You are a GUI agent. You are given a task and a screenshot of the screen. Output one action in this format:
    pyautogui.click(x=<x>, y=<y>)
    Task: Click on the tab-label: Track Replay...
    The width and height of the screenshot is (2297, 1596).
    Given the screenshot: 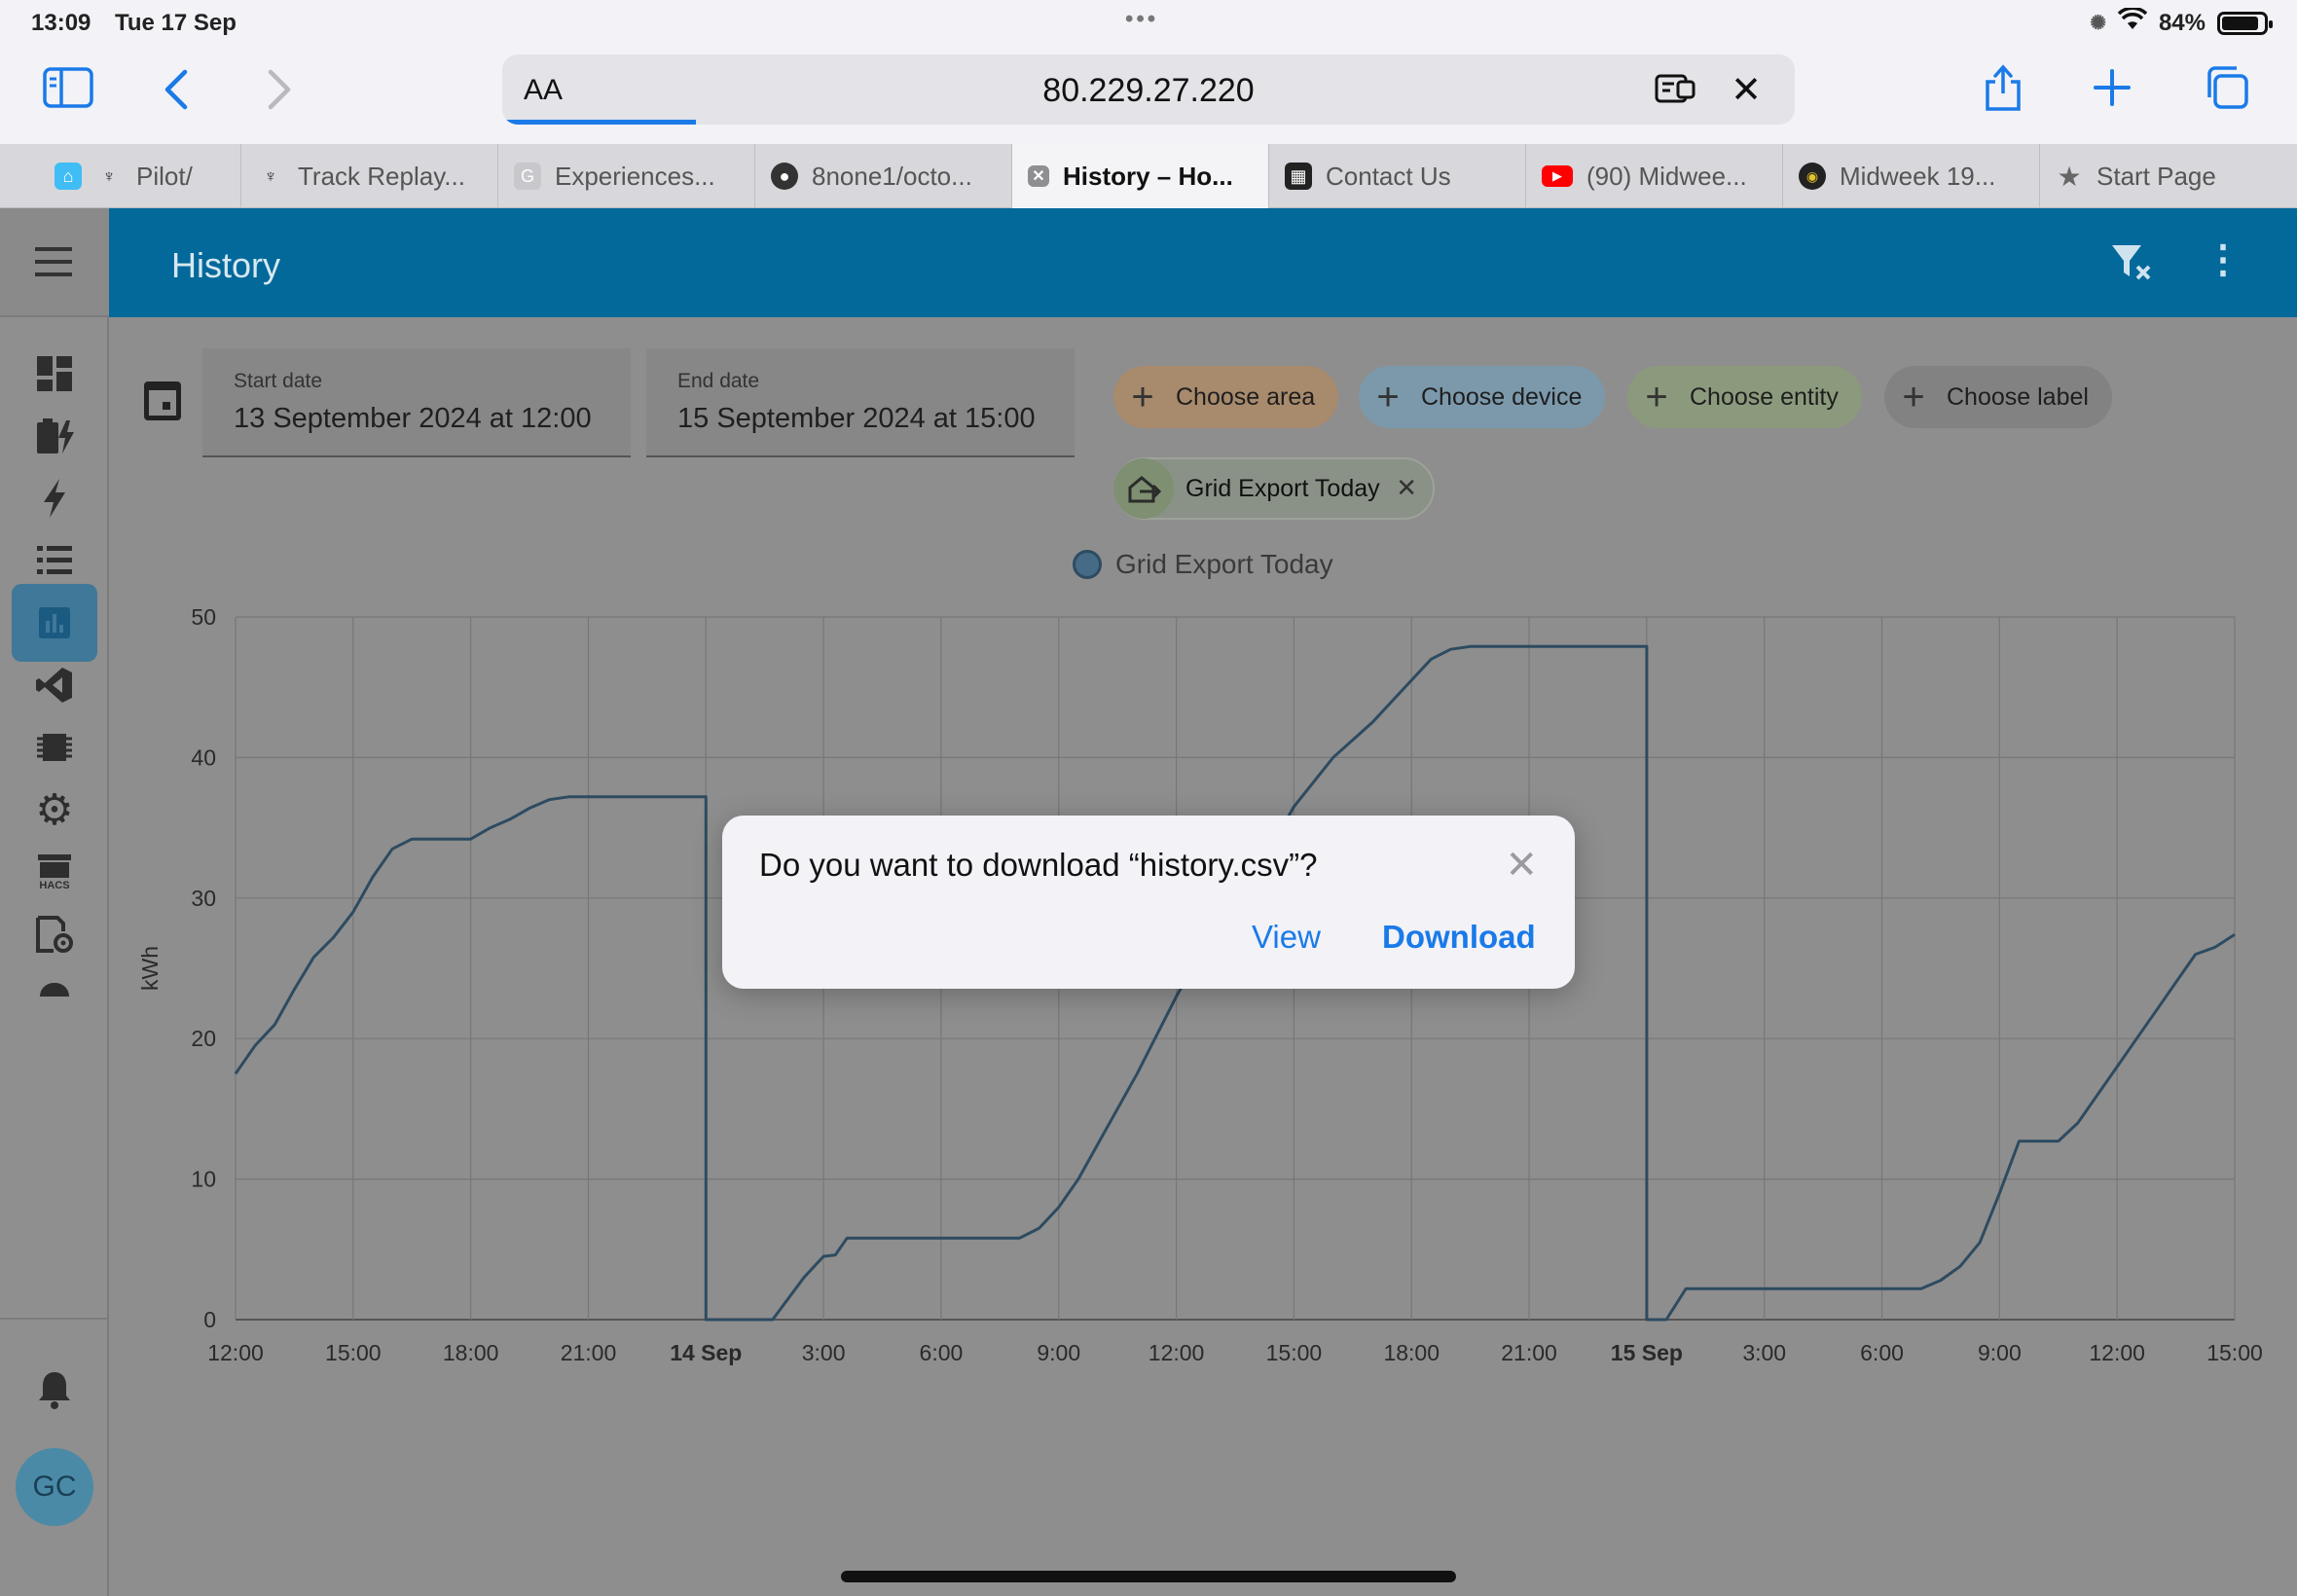 What is the action you would take?
    pyautogui.click(x=381, y=176)
    